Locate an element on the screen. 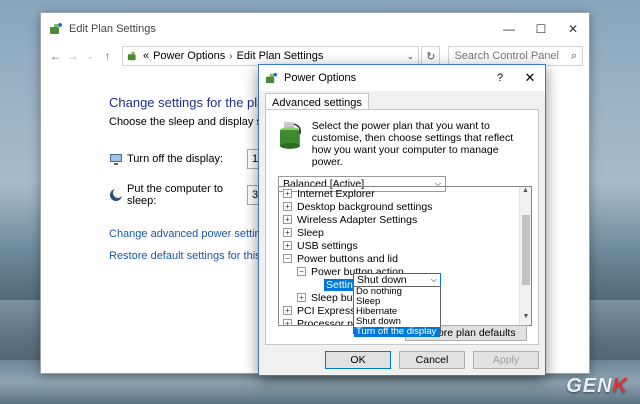 The width and height of the screenshot is (640, 404). tree-item: + Desktop background settings is located at coordinates (405, 206).